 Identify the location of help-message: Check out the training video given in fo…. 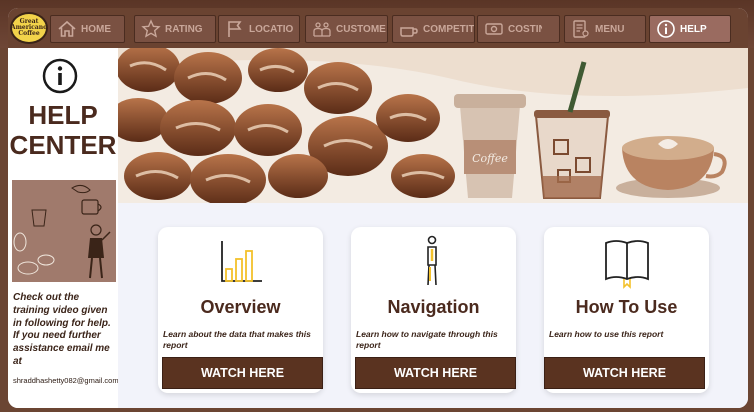
(62, 329).